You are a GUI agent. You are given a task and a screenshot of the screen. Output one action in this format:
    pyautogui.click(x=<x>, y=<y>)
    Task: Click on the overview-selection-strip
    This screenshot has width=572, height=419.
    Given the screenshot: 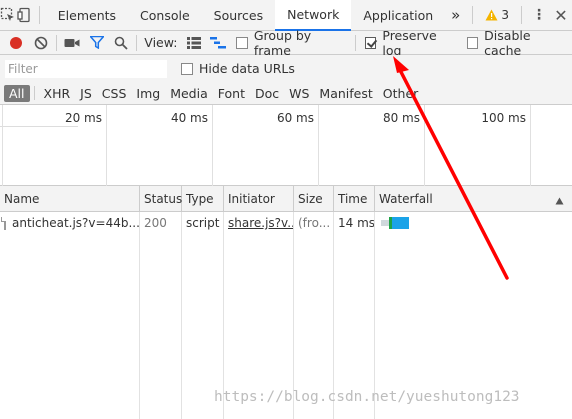 What is the action you would take?
    pyautogui.click(x=39, y=126)
    